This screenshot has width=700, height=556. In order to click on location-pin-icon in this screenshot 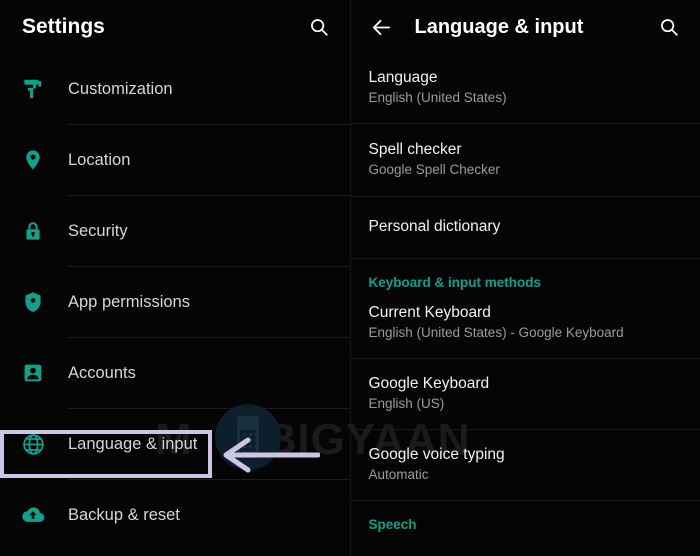, I will do `click(33, 160)`.